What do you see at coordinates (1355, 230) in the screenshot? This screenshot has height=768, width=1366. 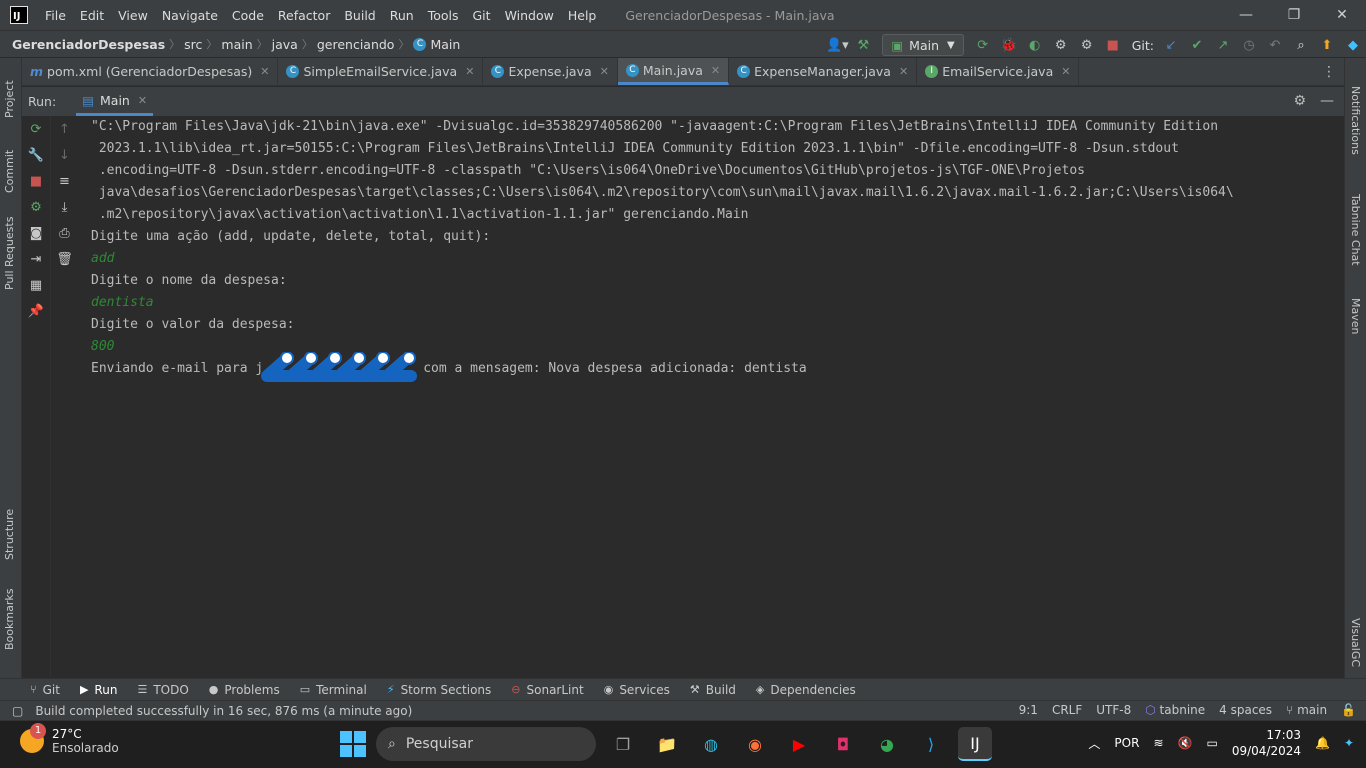 I see `tabnine-chat-tool-button: Tabnine Chat` at bounding box center [1355, 230].